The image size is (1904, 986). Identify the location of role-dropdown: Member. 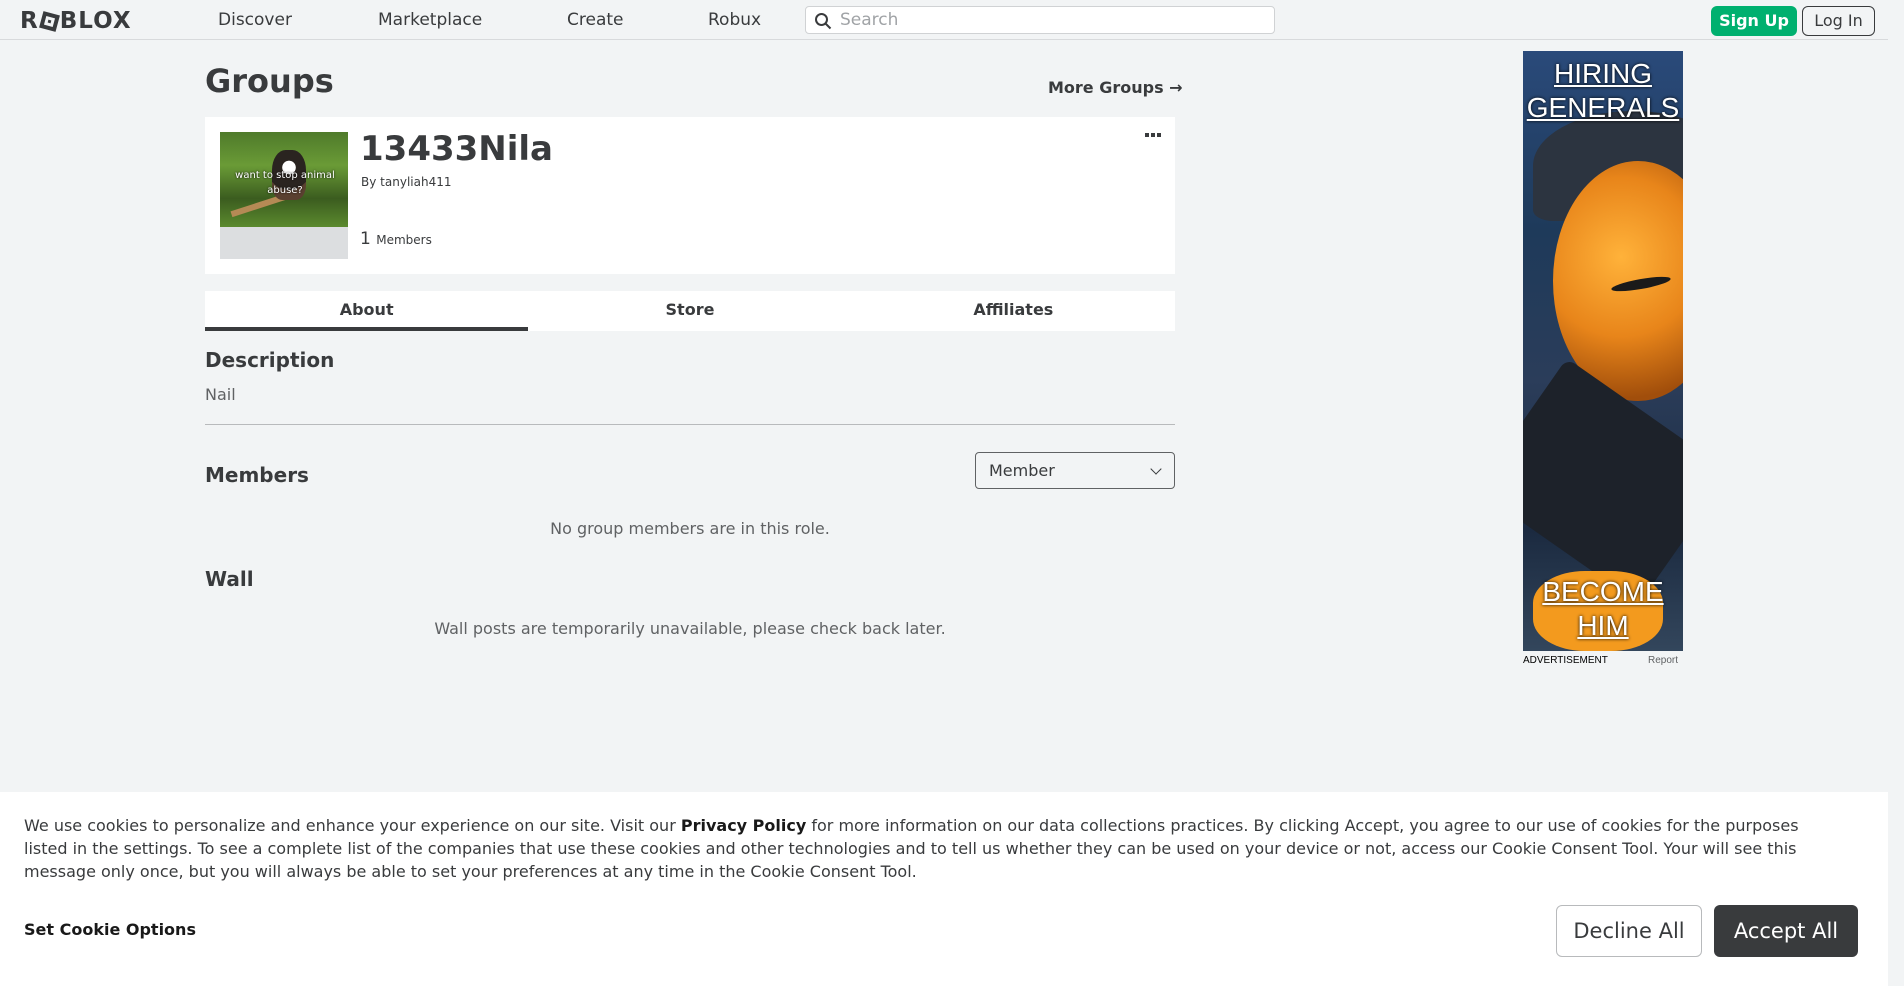
(1075, 470).